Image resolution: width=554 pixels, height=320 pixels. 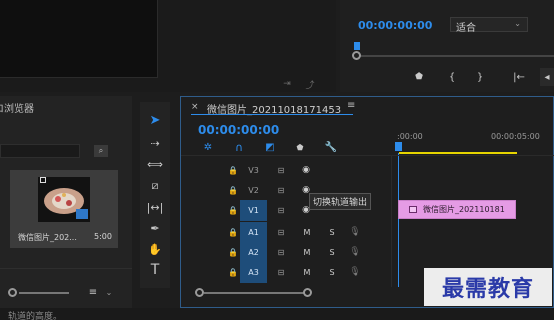 I want to click on tab-underline, so click(x=272, y=114).